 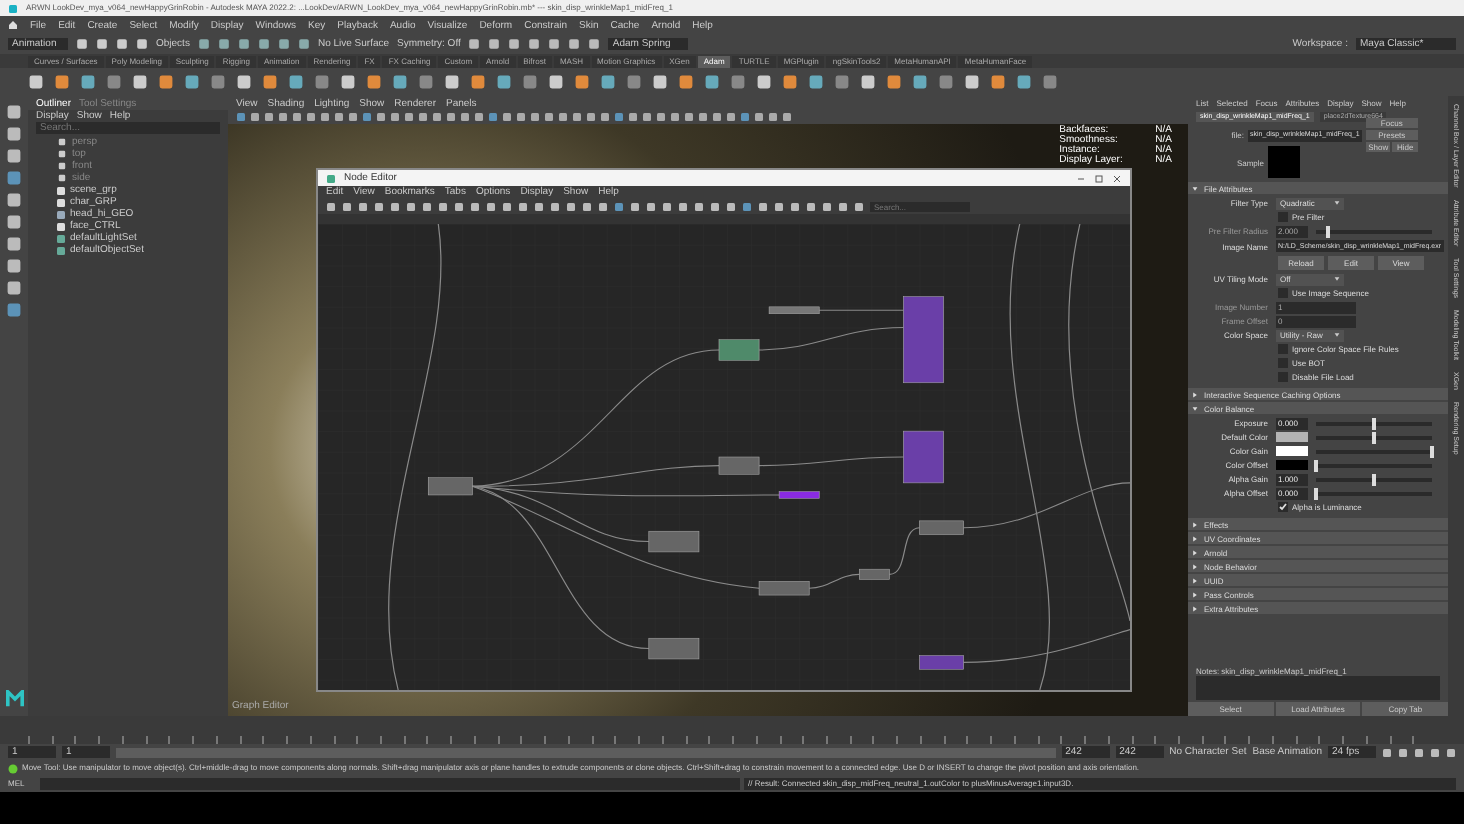 I want to click on minimize-icon, so click(x=1081, y=178).